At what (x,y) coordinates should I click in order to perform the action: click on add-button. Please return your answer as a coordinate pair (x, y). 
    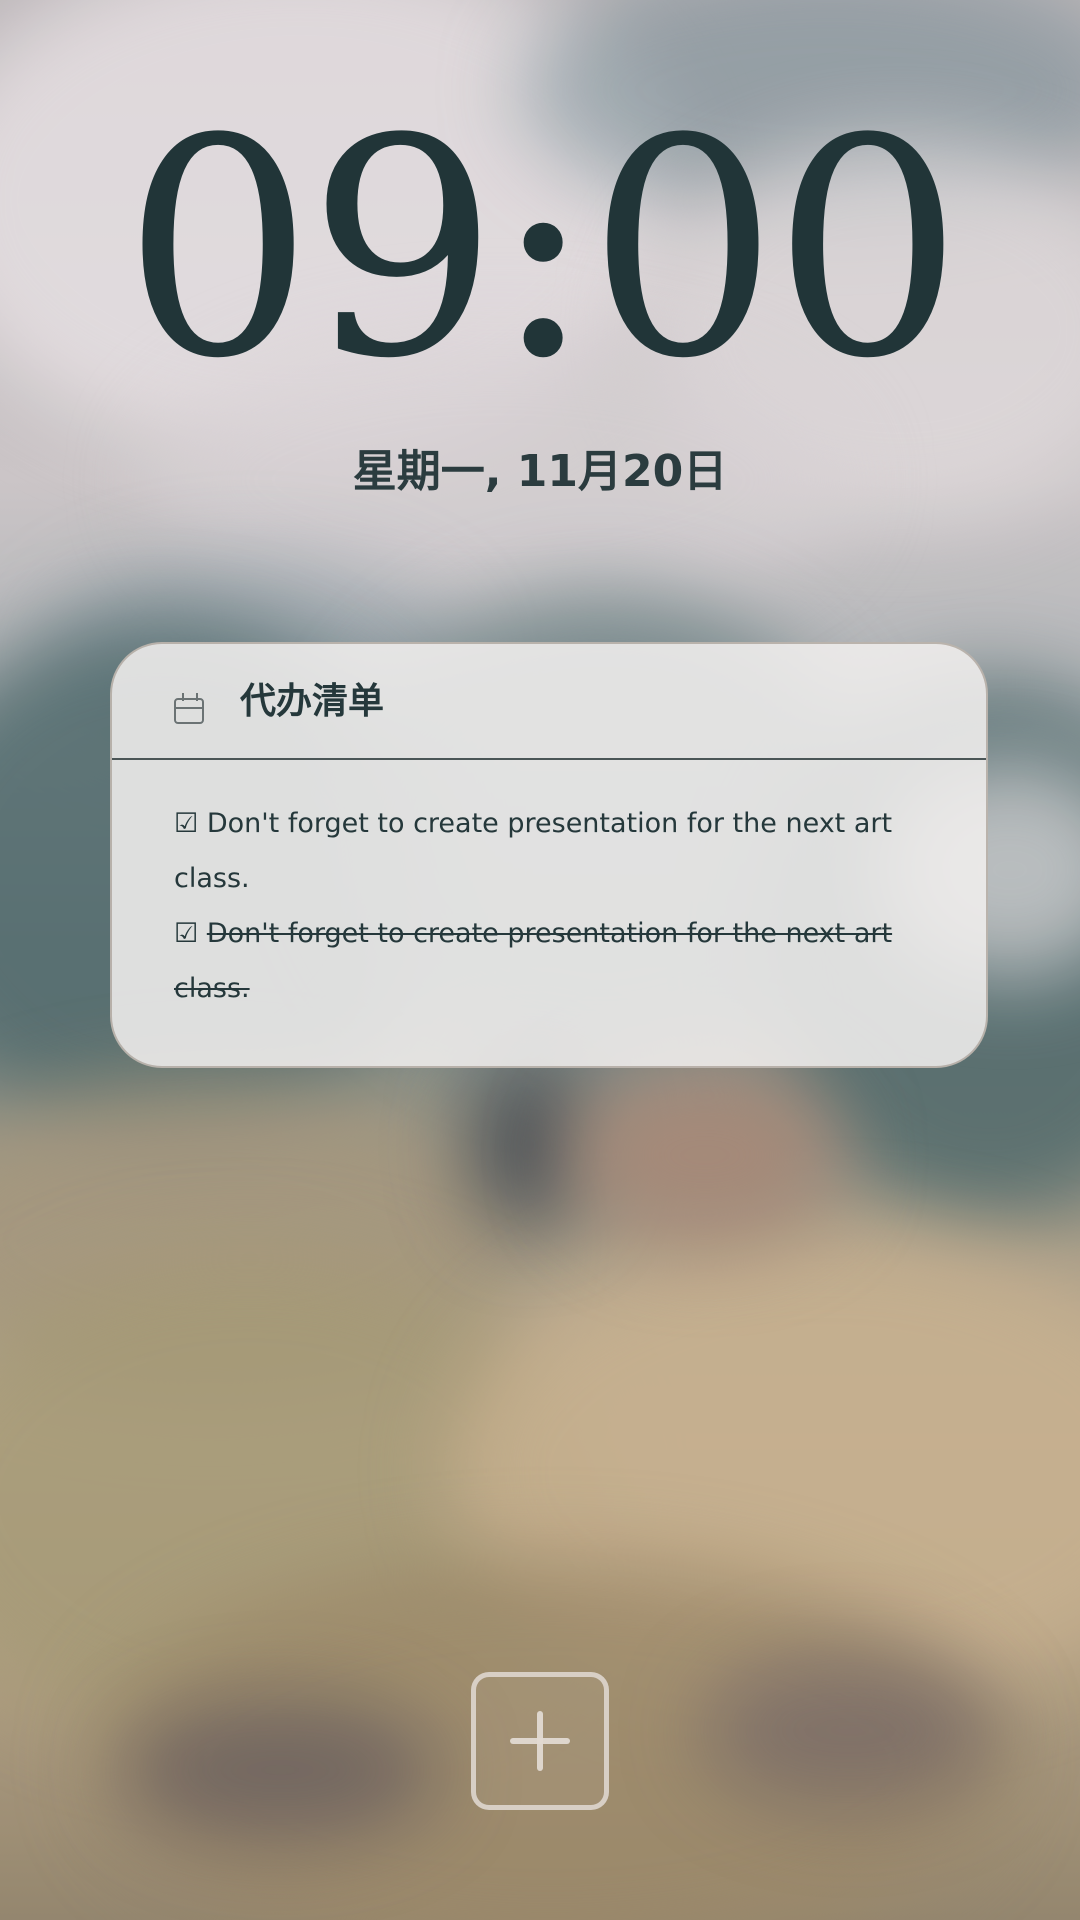
    Looking at the image, I should click on (540, 1741).